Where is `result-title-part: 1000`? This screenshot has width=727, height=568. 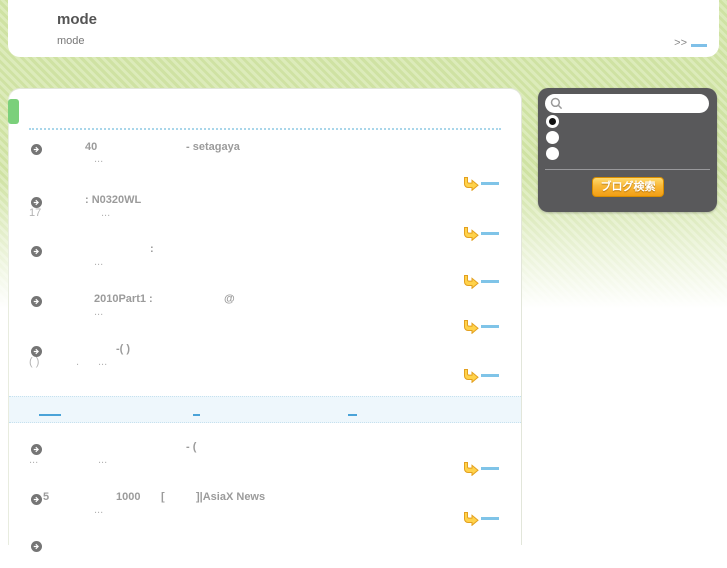
result-title-part: 1000 is located at coordinates (128, 497).